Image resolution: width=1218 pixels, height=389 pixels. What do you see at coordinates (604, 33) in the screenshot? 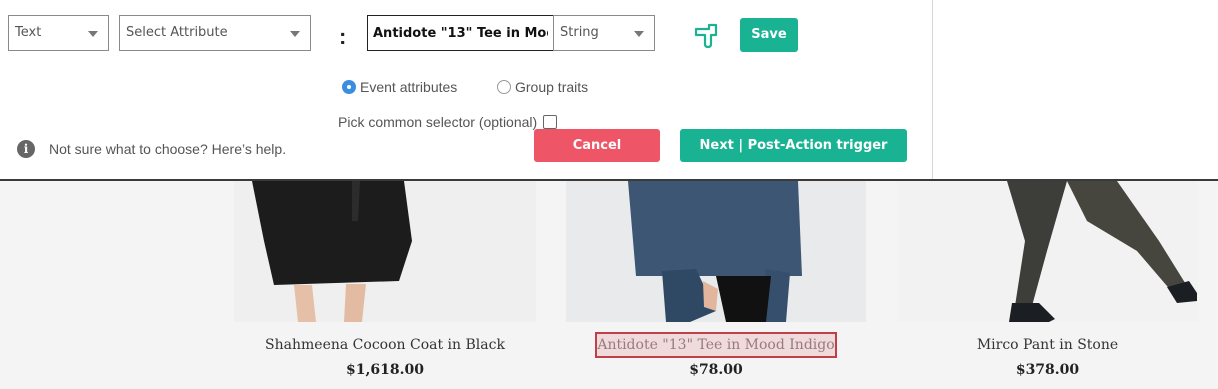
I see `data-type-select: String` at bounding box center [604, 33].